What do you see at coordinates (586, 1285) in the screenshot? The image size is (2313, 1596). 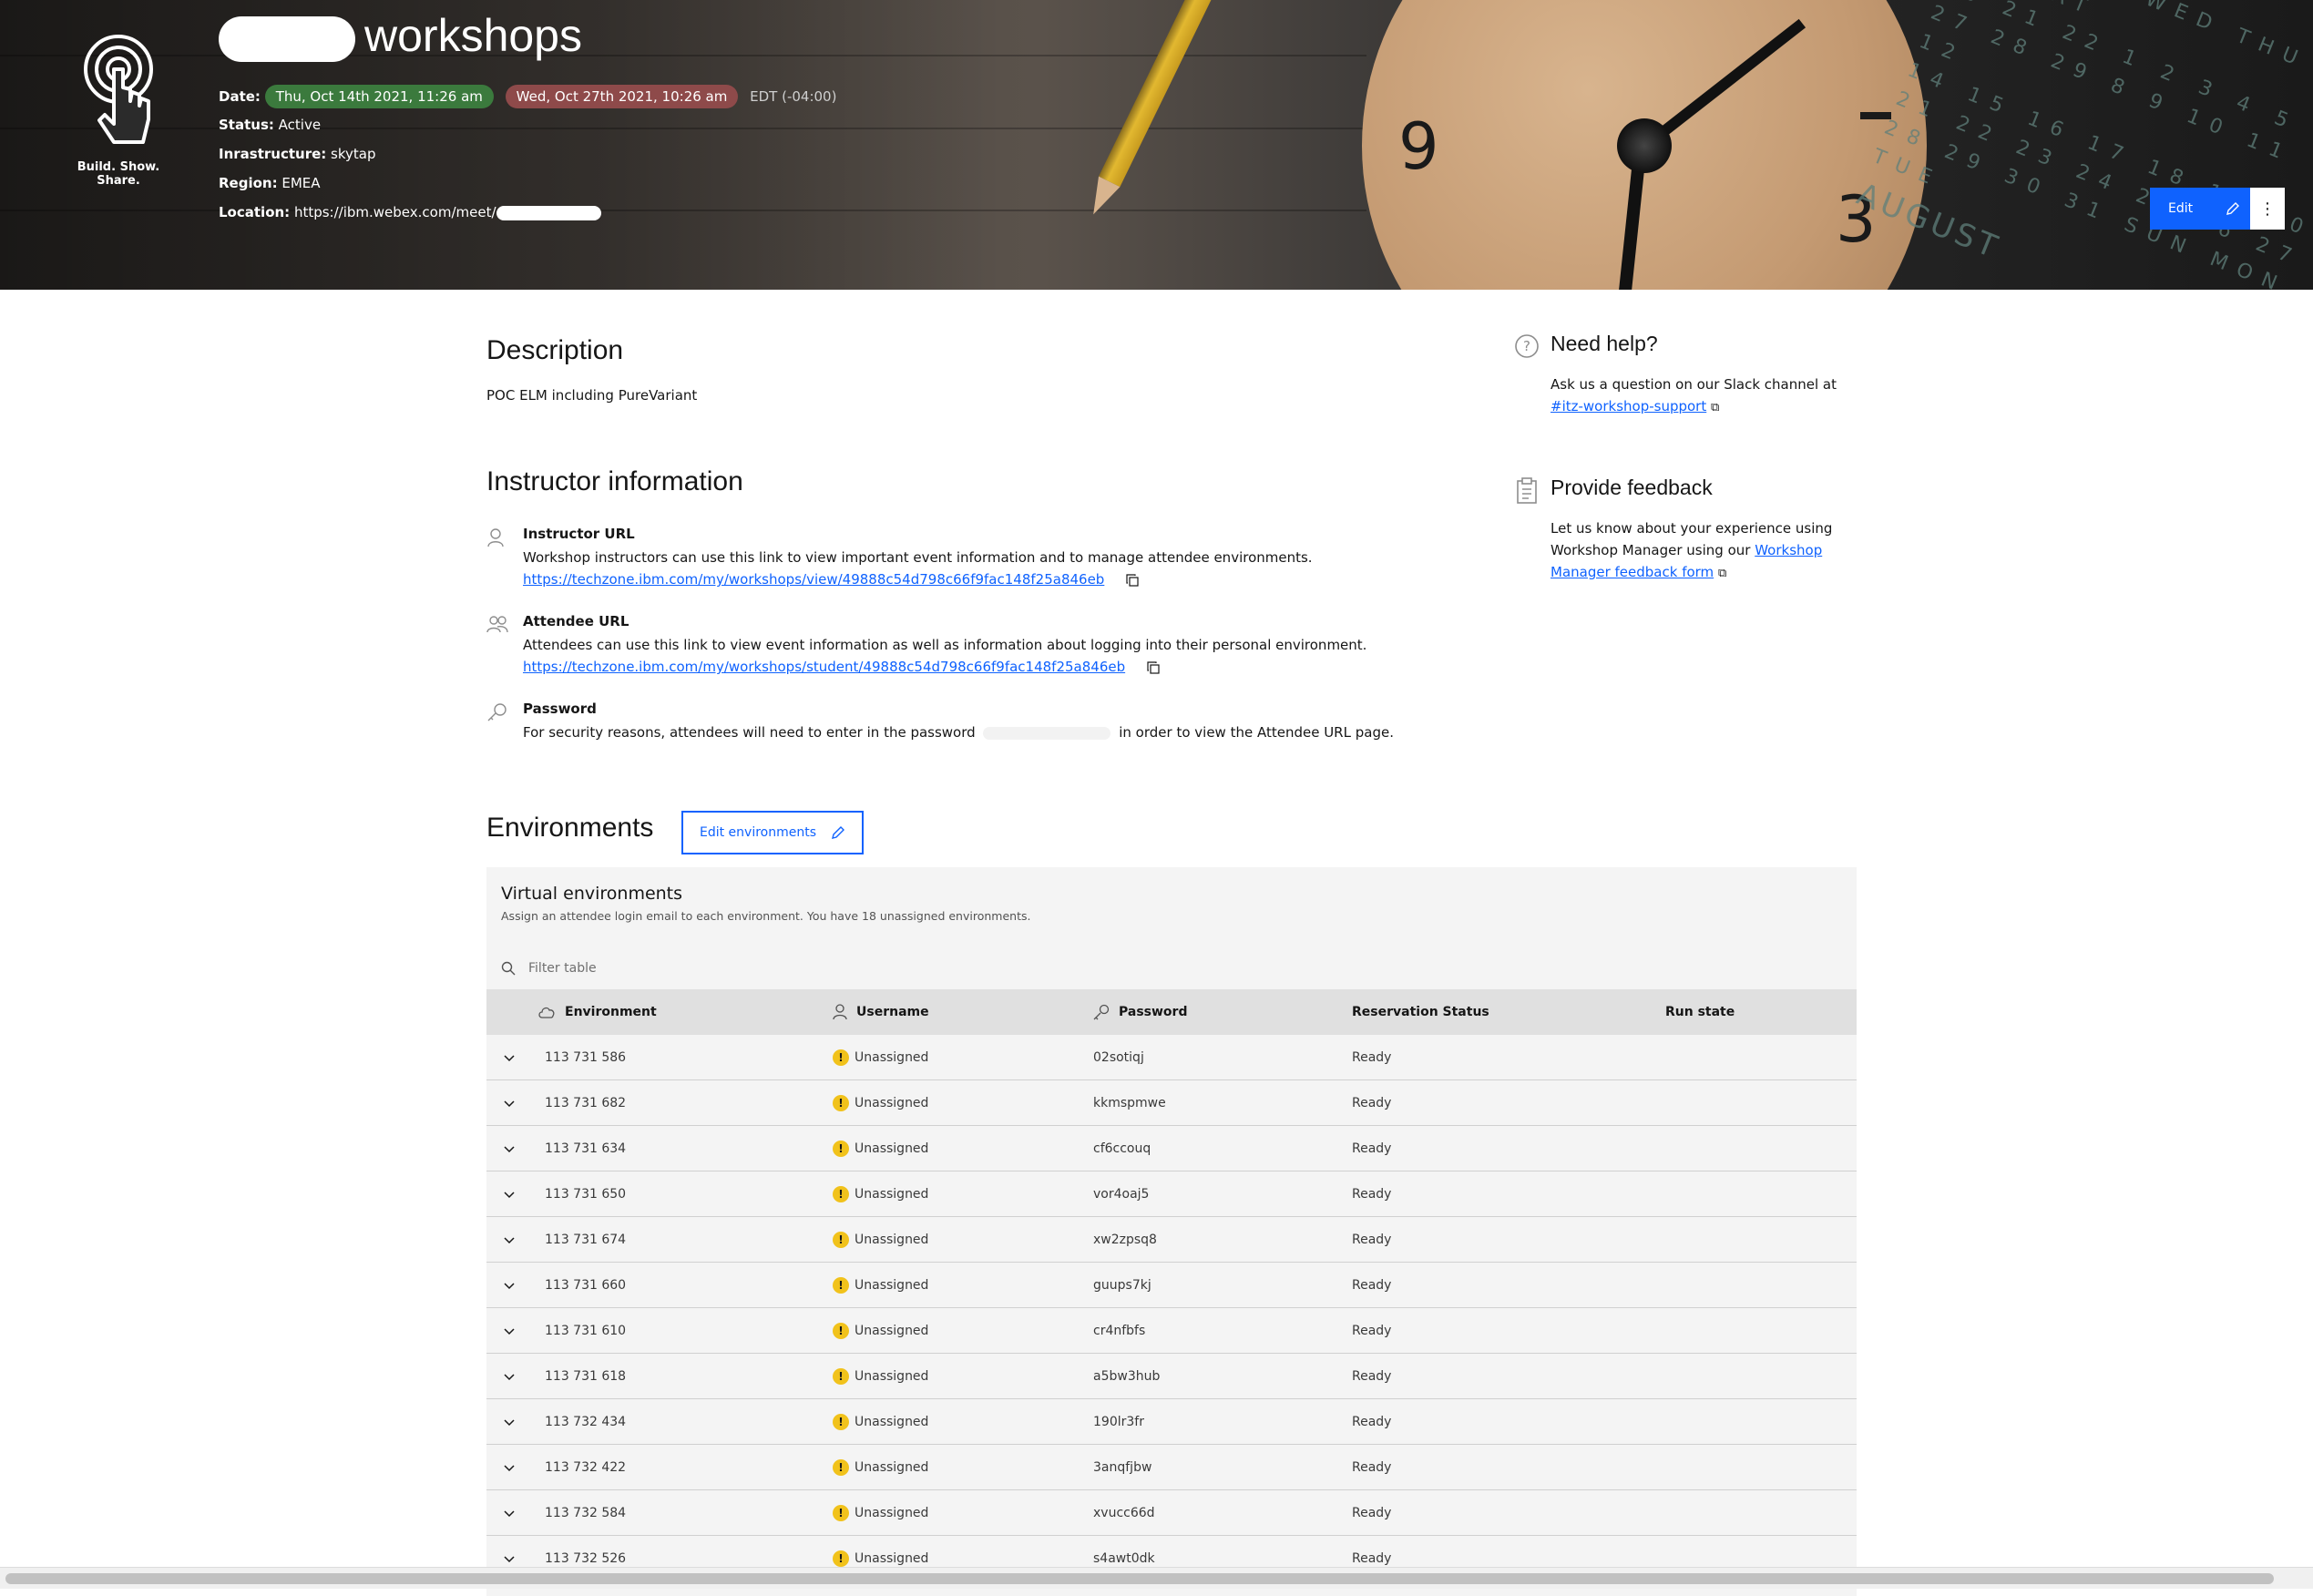 I see `environment-id: 113 731 660` at bounding box center [586, 1285].